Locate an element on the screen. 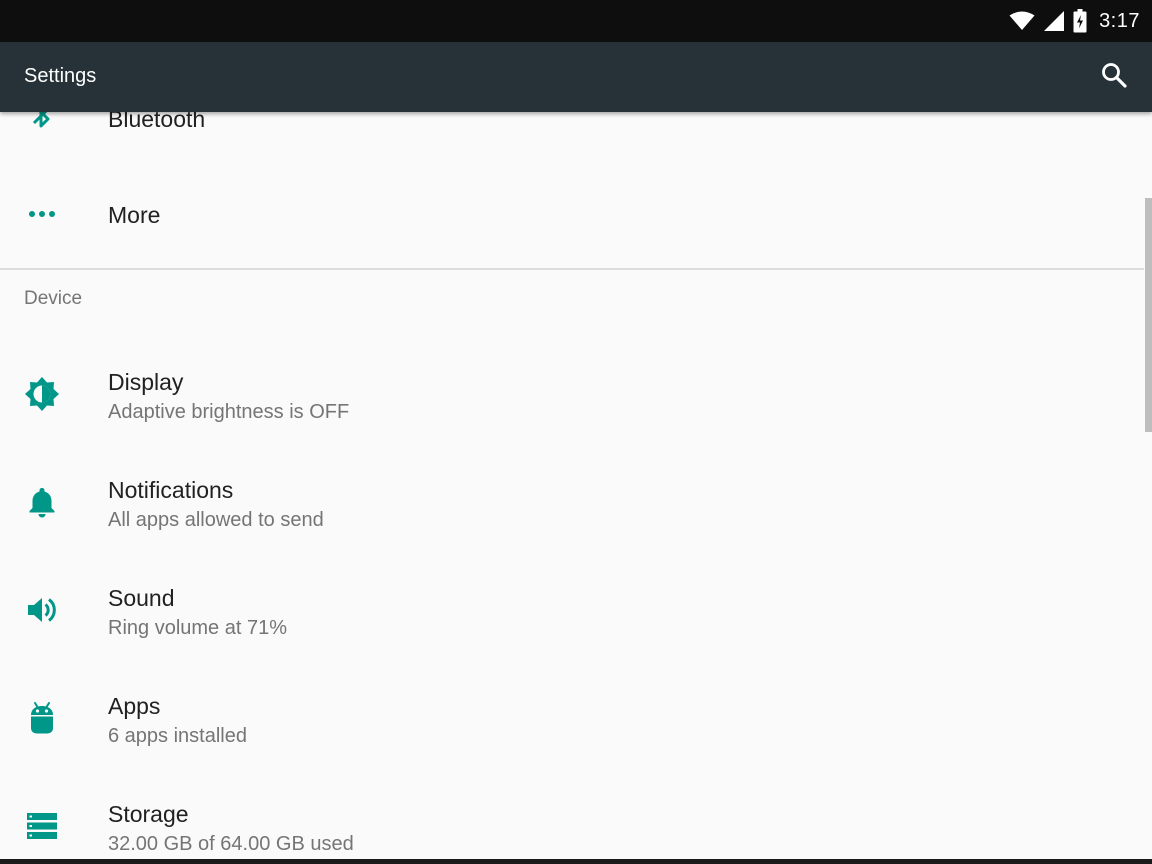 This screenshot has height=864, width=1152. storage-icon is located at coordinates (42, 826).